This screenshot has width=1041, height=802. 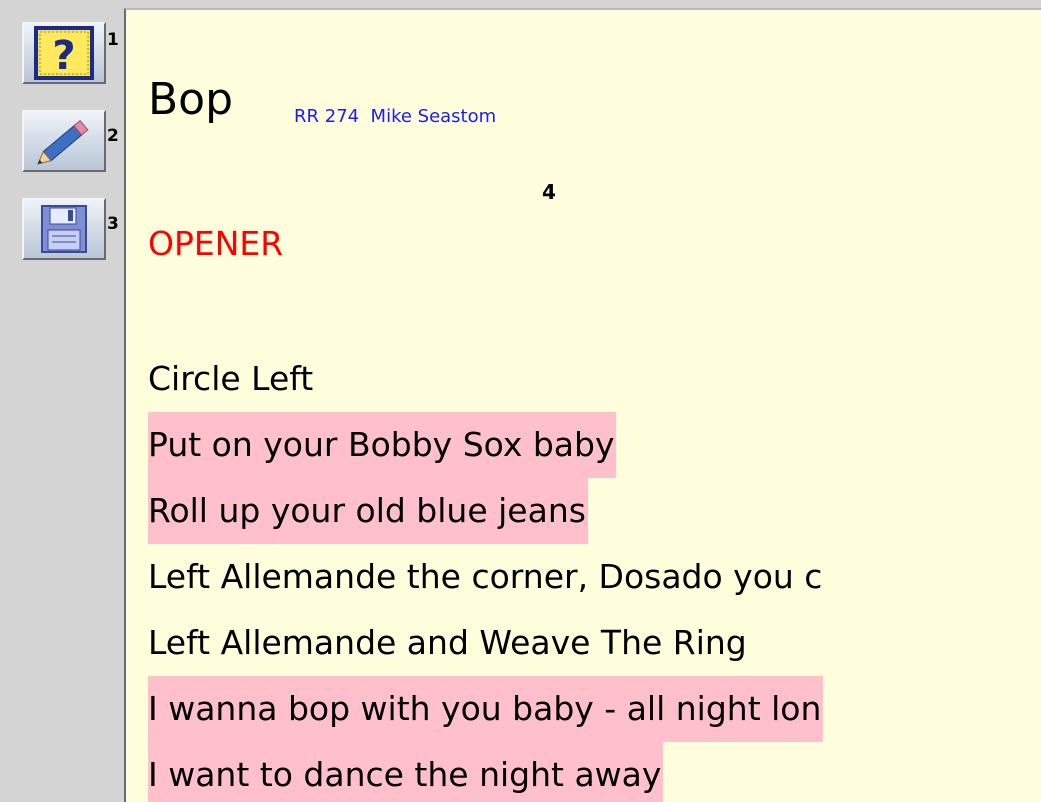 What do you see at coordinates (486, 379) in the screenshot?
I see `lyric-line: Circle Left` at bounding box center [486, 379].